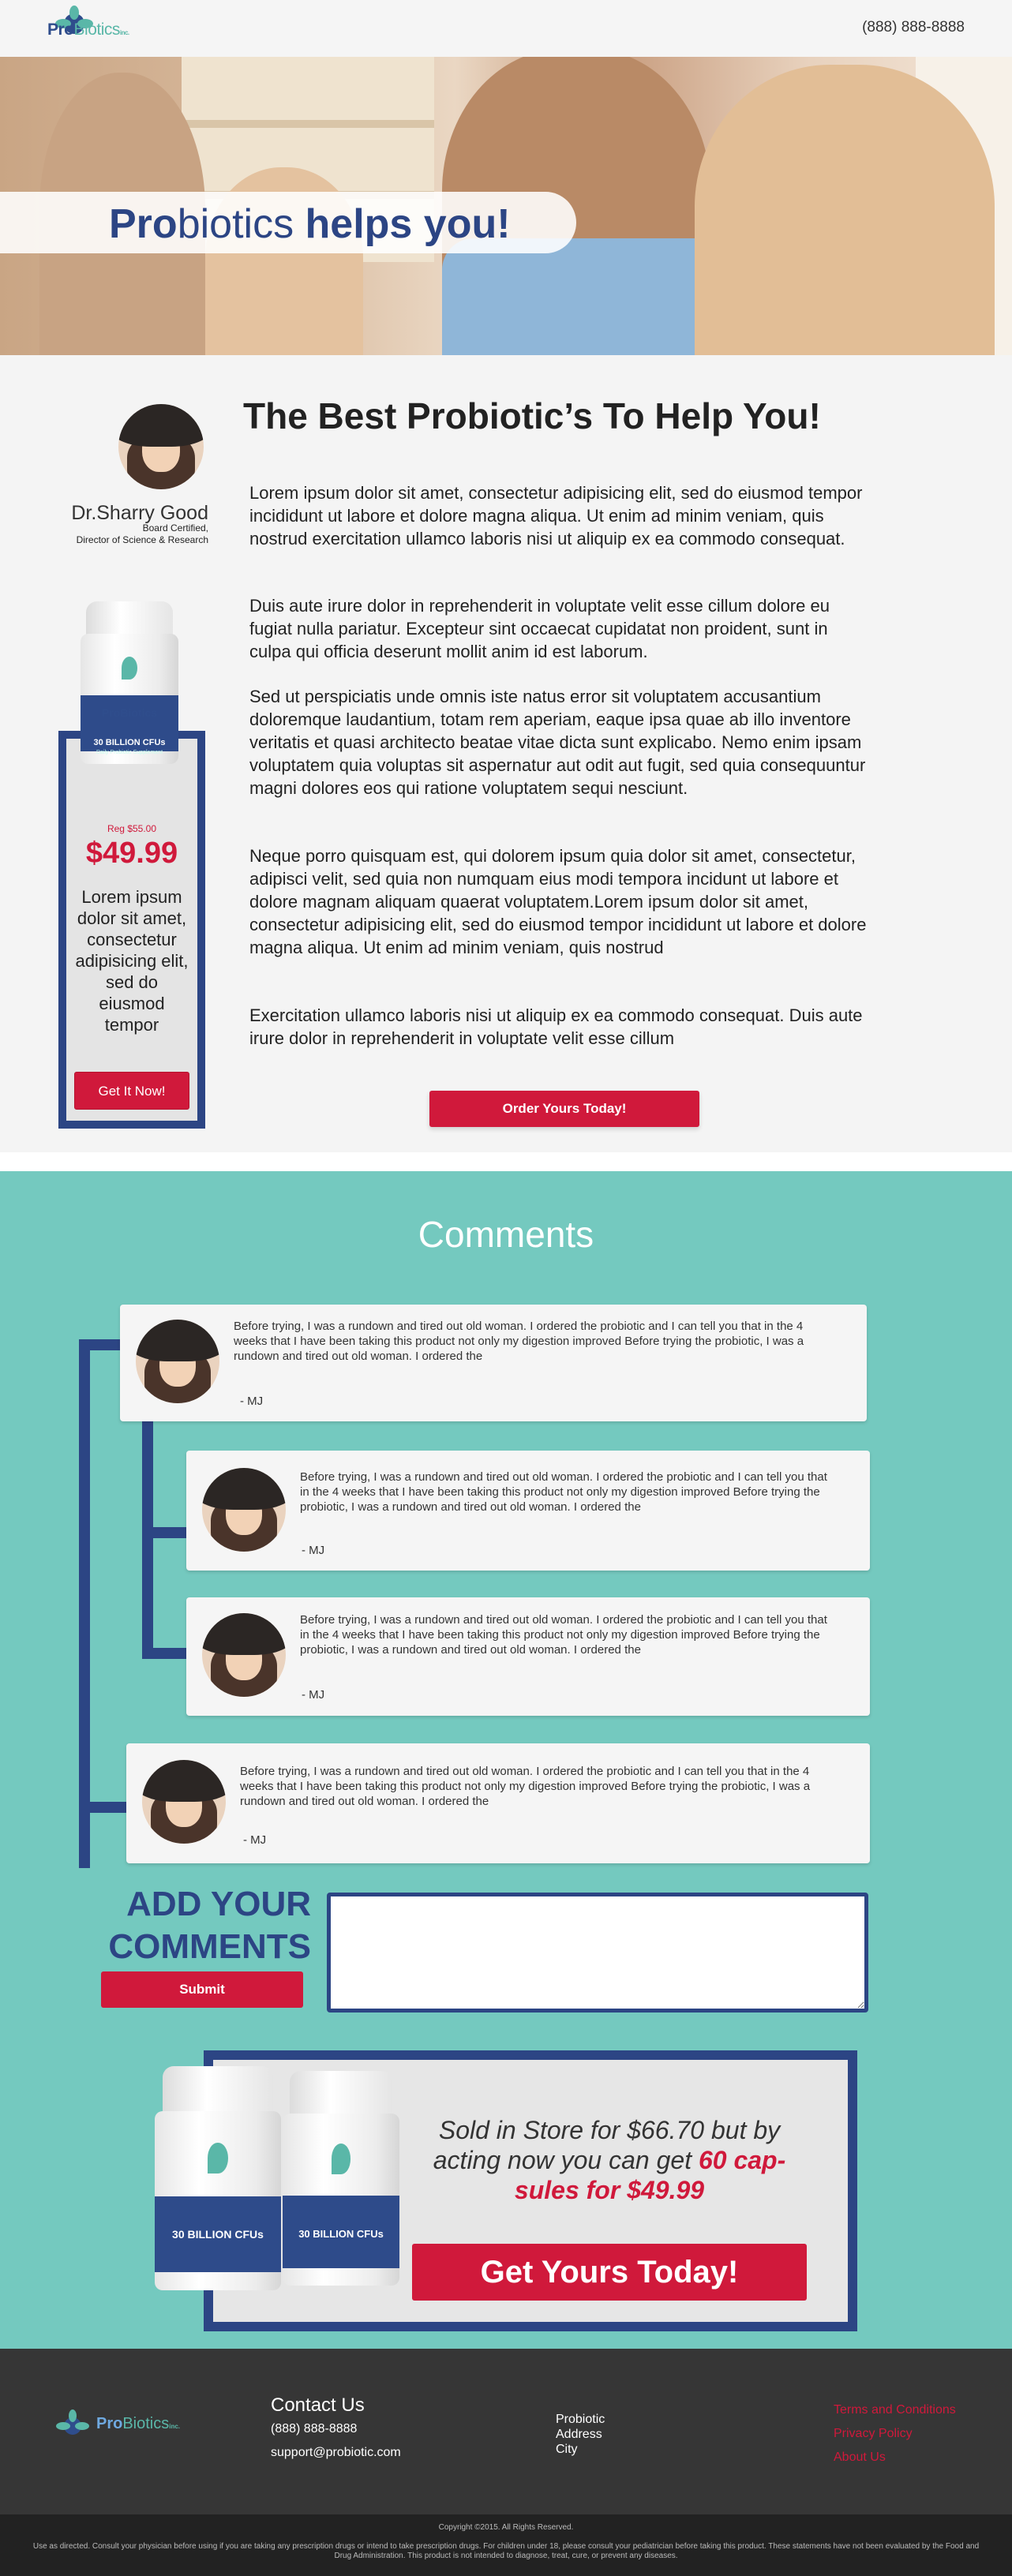 This screenshot has width=1012, height=2576. What do you see at coordinates (564, 1109) in the screenshot?
I see `order-yours-today-button: Order Yours Today!` at bounding box center [564, 1109].